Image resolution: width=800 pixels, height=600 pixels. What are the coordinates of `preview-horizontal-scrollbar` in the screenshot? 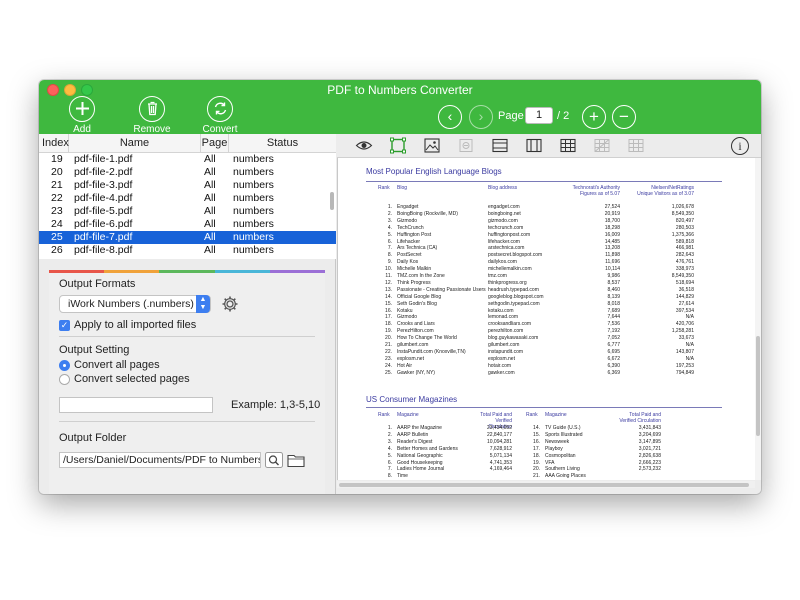 It's located at (546, 484).